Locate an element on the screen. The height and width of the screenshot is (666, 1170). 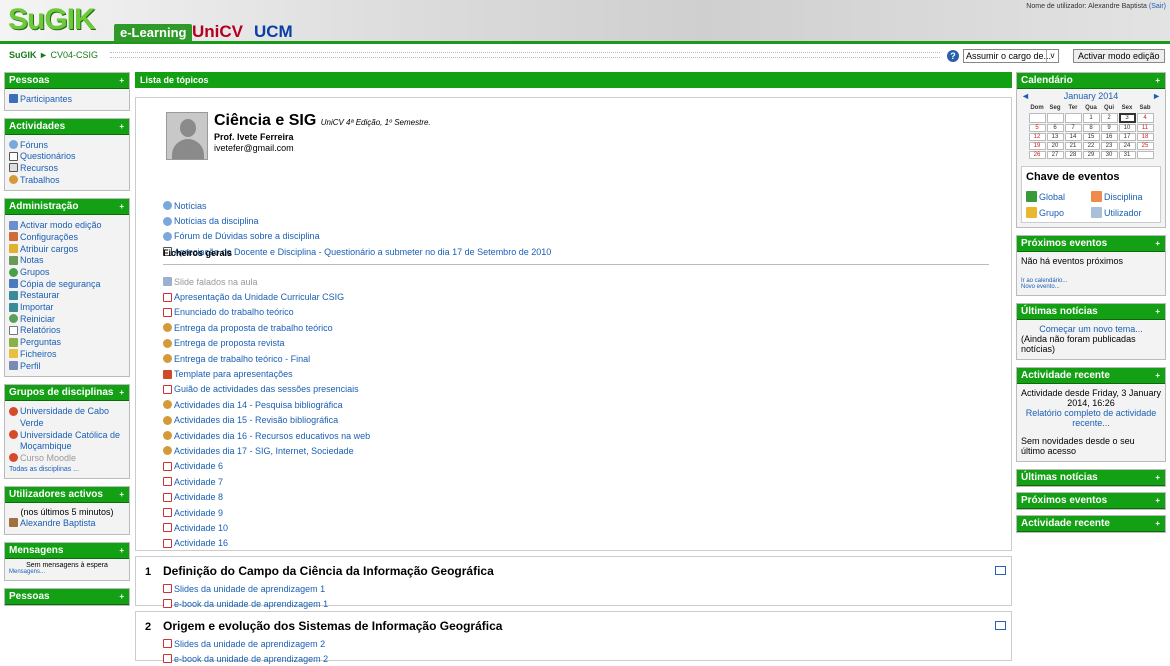
key-grupo: Grupo is located at coordinates (1058, 212).